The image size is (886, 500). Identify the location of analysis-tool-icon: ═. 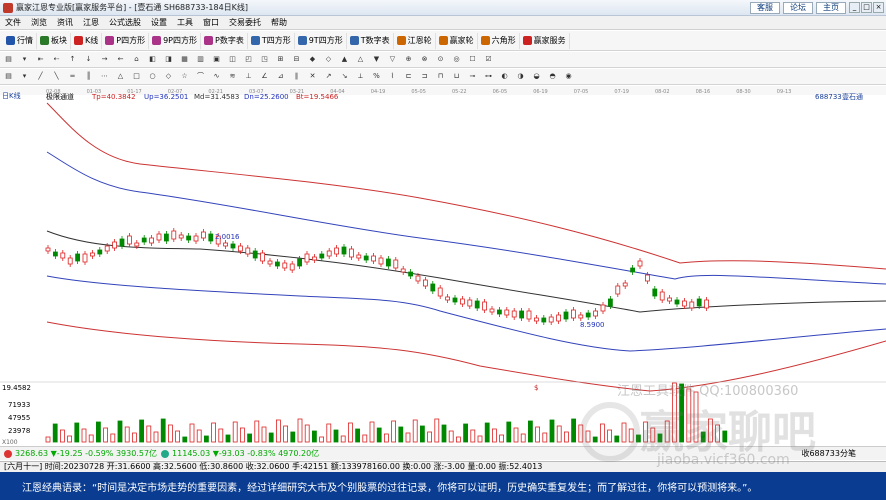
(72, 76).